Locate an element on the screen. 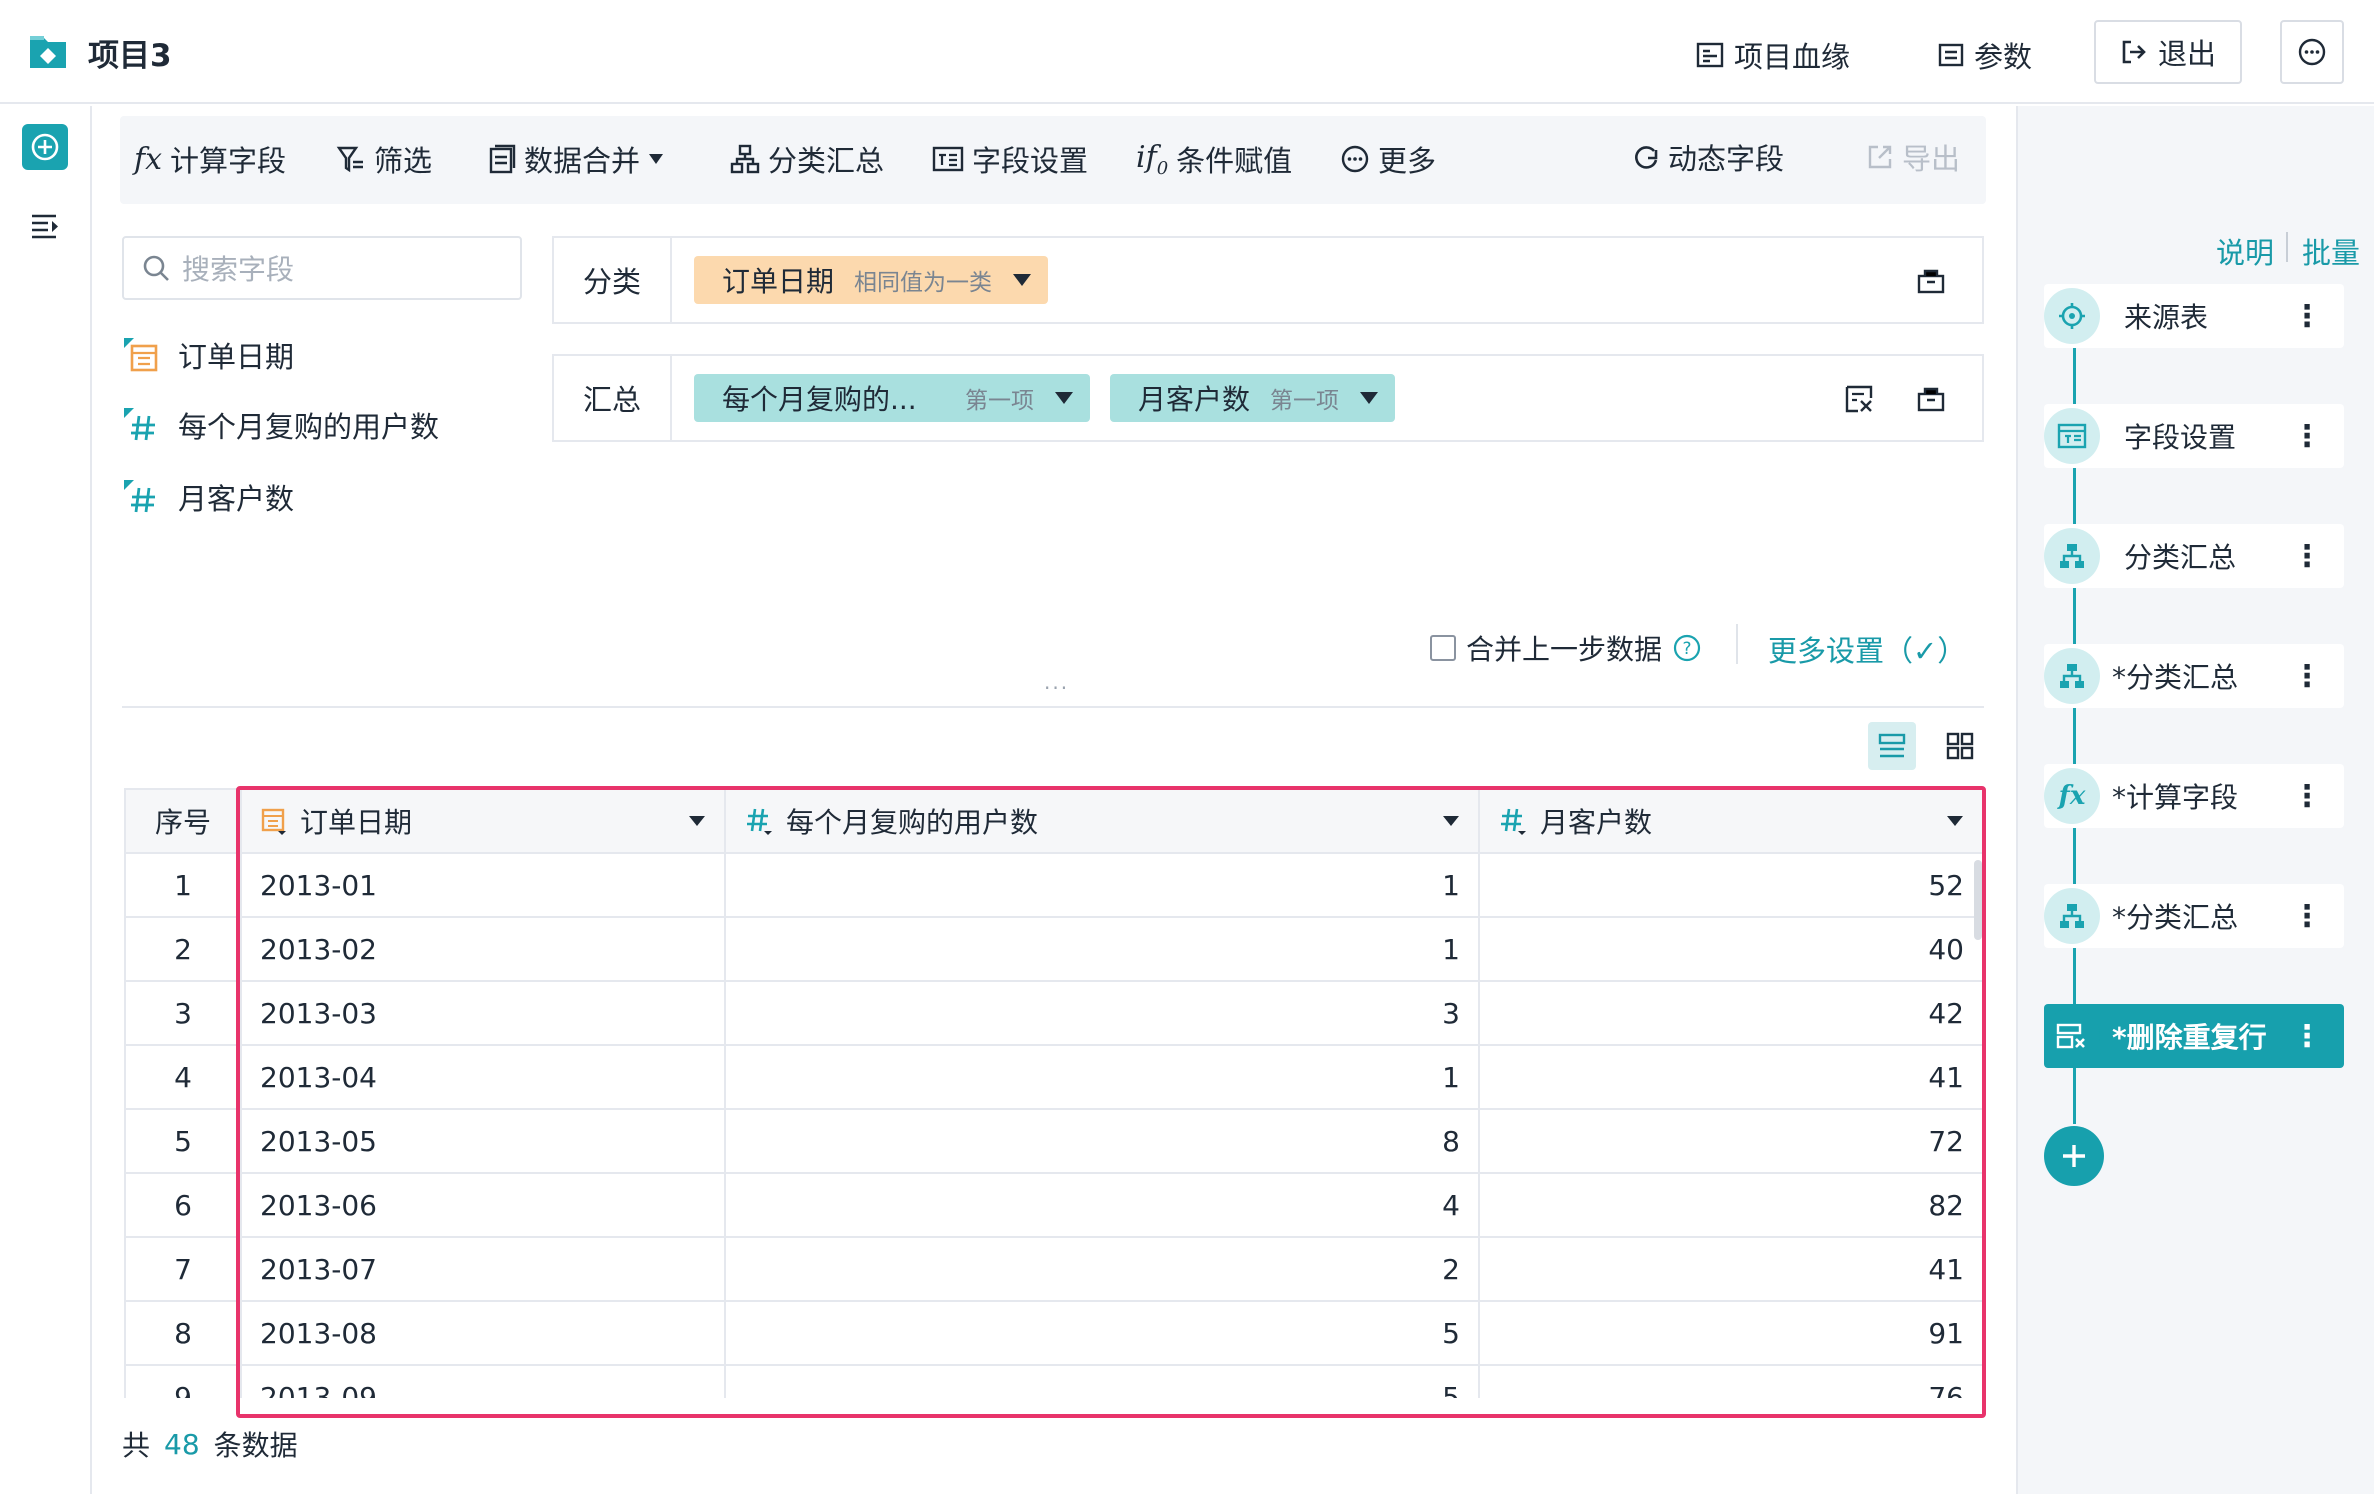  grid-view-icon is located at coordinates (1960, 746).